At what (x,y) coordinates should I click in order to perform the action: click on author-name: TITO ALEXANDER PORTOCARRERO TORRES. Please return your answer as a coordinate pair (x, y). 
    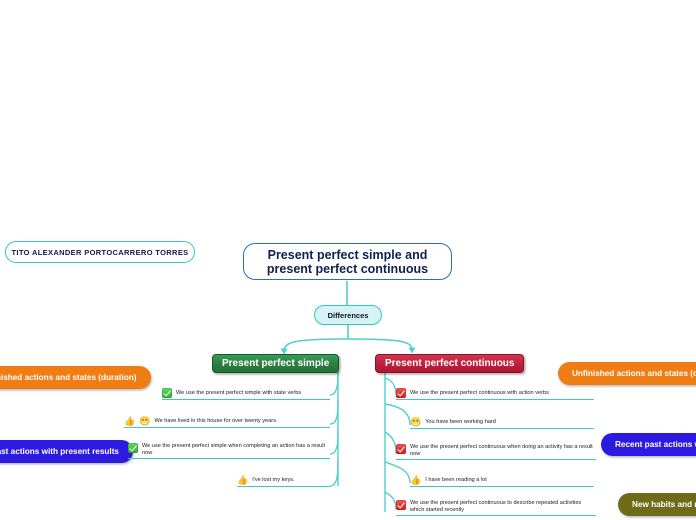
    Looking at the image, I should click on (100, 252).